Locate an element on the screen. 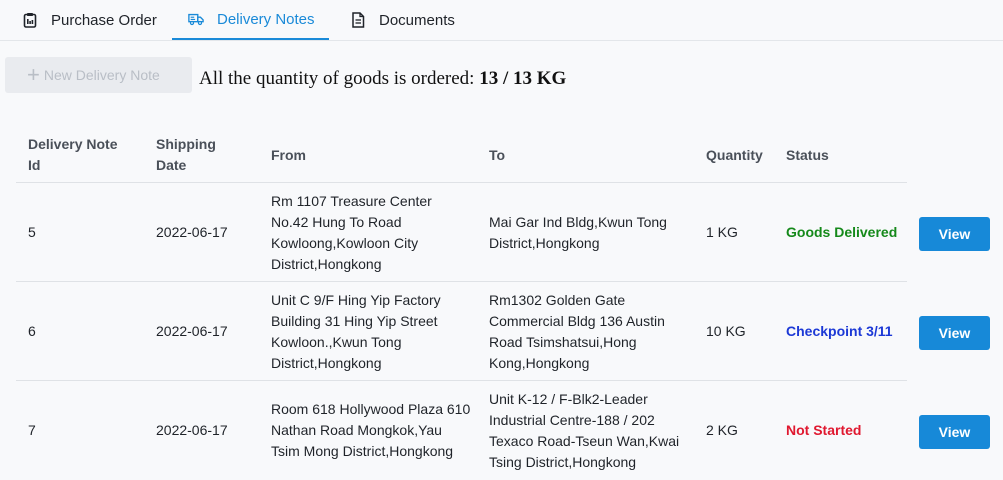 This screenshot has height=480, width=1003. new-delivery-note-button: + New Delivery Note is located at coordinates (98, 75).